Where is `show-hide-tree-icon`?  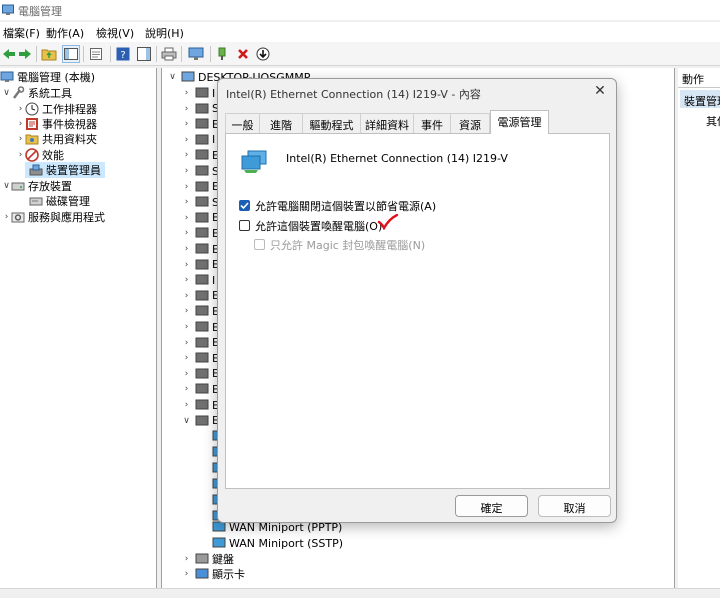 show-hide-tree-icon is located at coordinates (71, 54).